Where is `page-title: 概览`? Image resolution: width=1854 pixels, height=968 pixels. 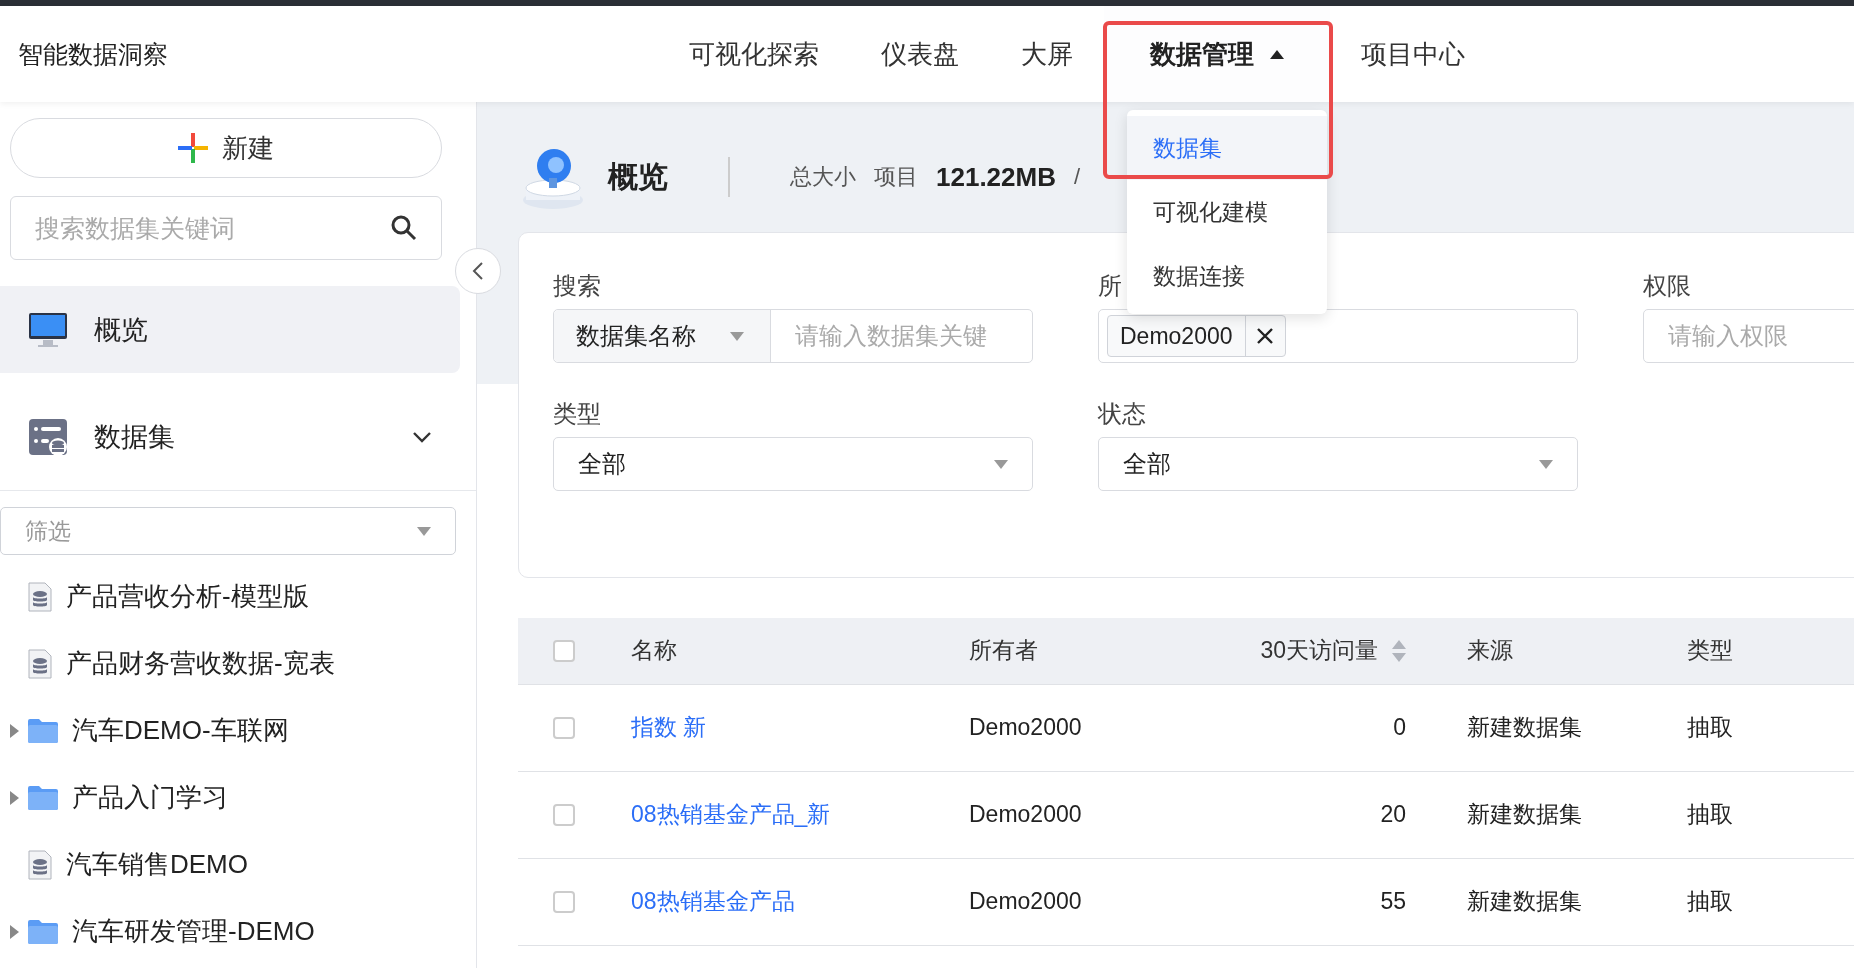 page-title: 概览 is located at coordinates (638, 176).